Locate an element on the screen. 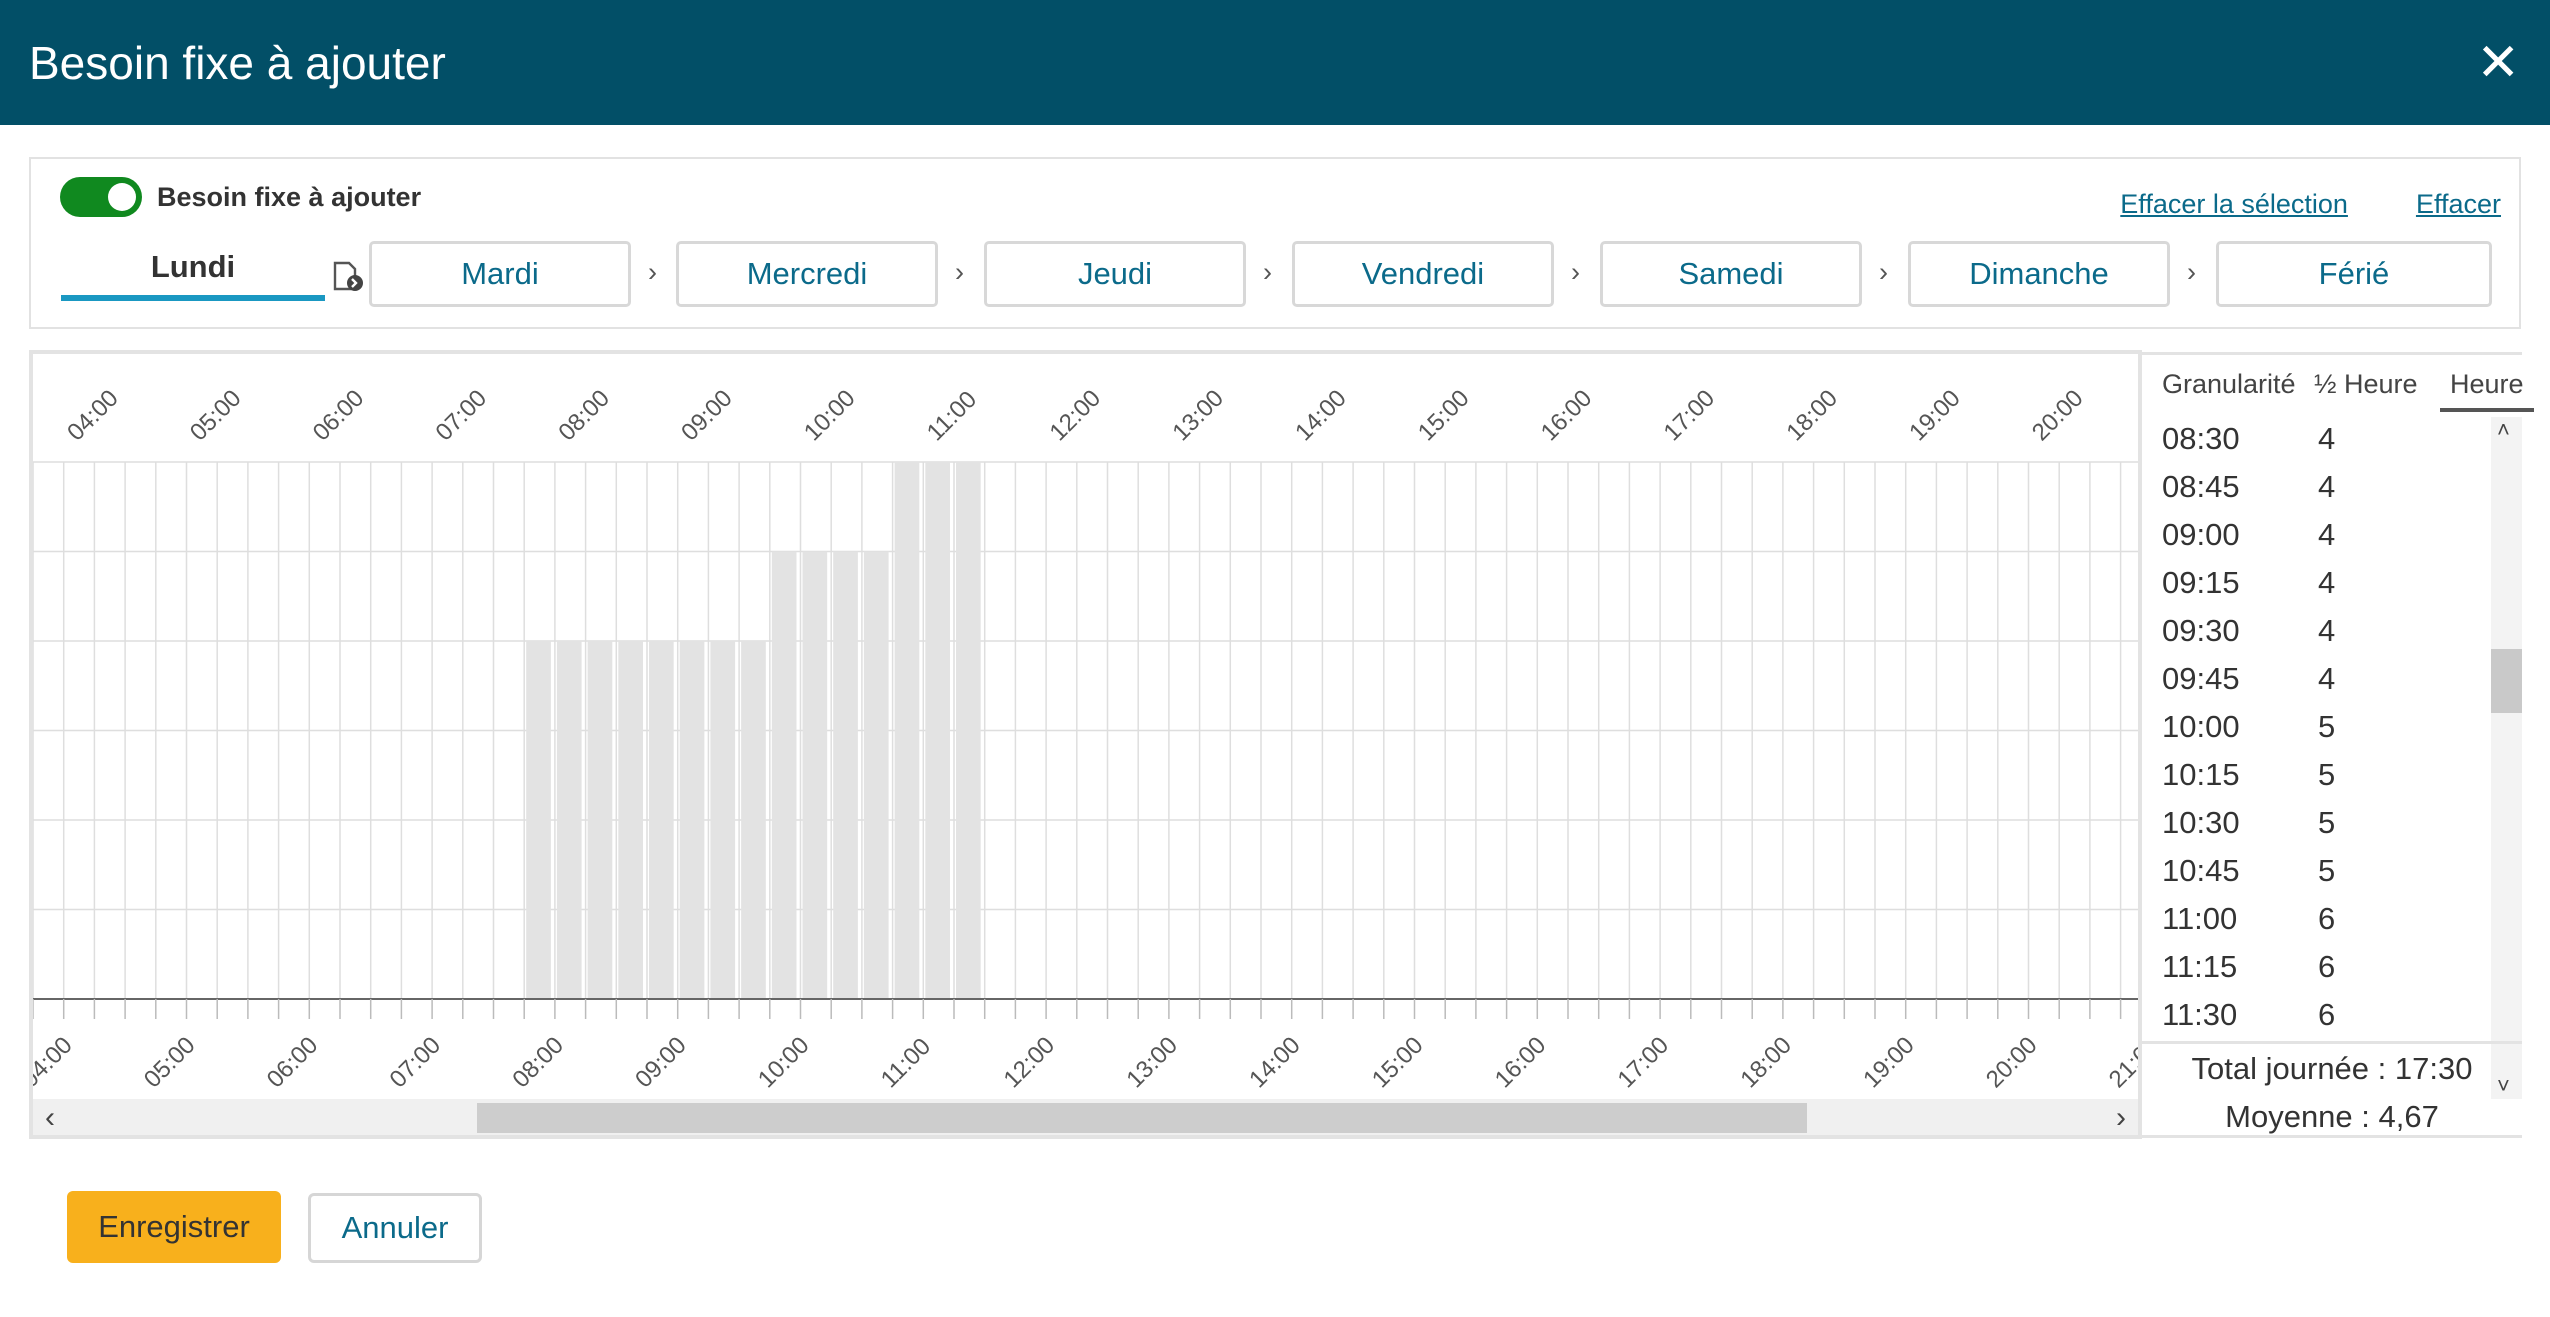 The image size is (2550, 1317). list-item: 10:30 5 is located at coordinates (2327, 823).